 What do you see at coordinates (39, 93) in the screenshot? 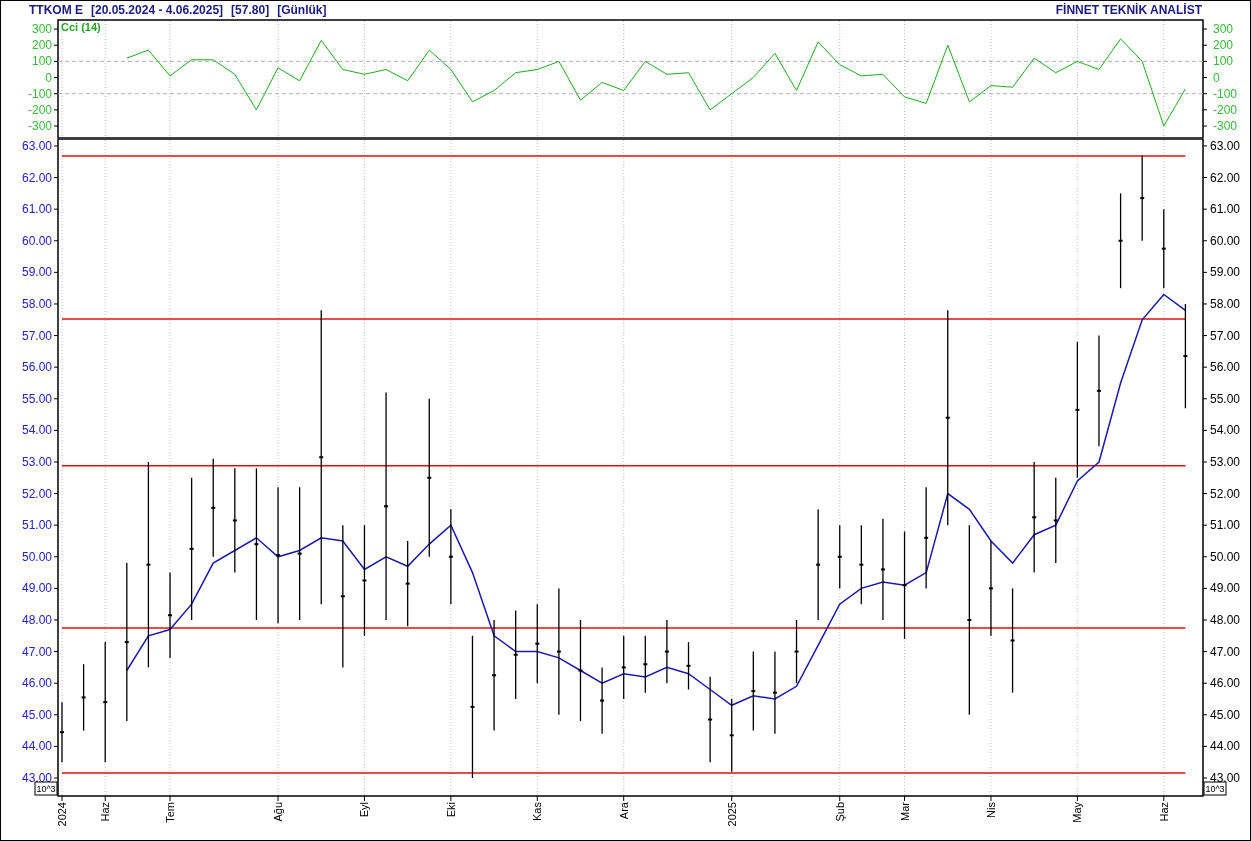
I see `y-axis-label: -100` at bounding box center [39, 93].